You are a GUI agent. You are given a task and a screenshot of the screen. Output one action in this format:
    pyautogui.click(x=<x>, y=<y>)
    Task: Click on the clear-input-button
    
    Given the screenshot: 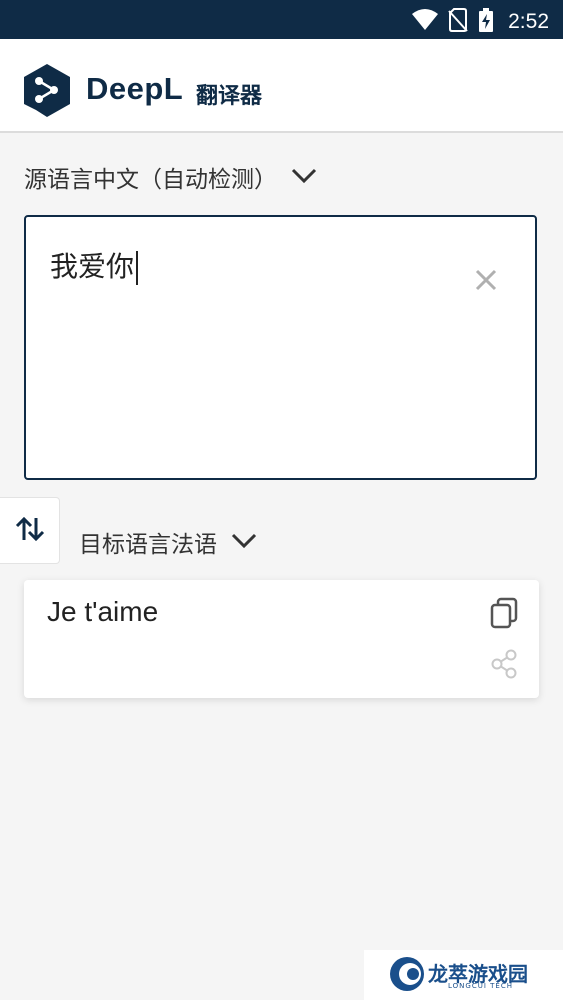 What is the action you would take?
    pyautogui.click(x=486, y=282)
    